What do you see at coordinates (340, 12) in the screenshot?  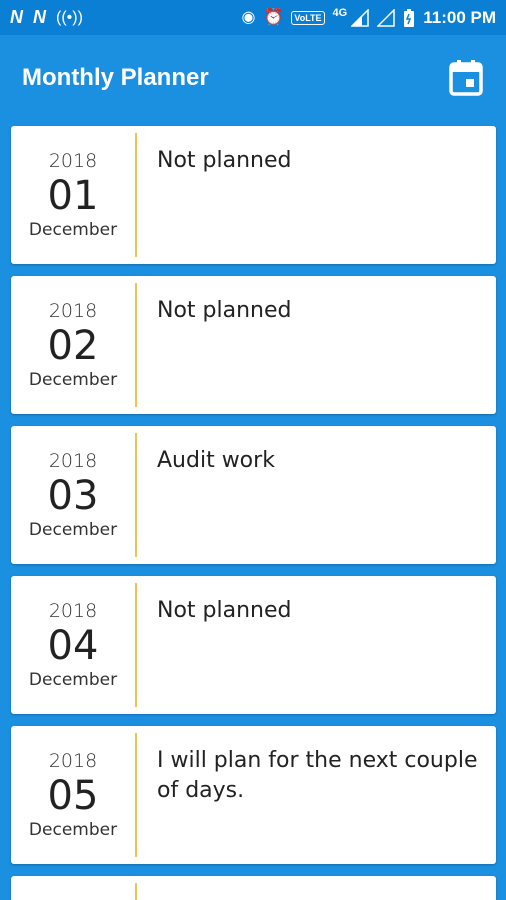 I see `network-type: 4G` at bounding box center [340, 12].